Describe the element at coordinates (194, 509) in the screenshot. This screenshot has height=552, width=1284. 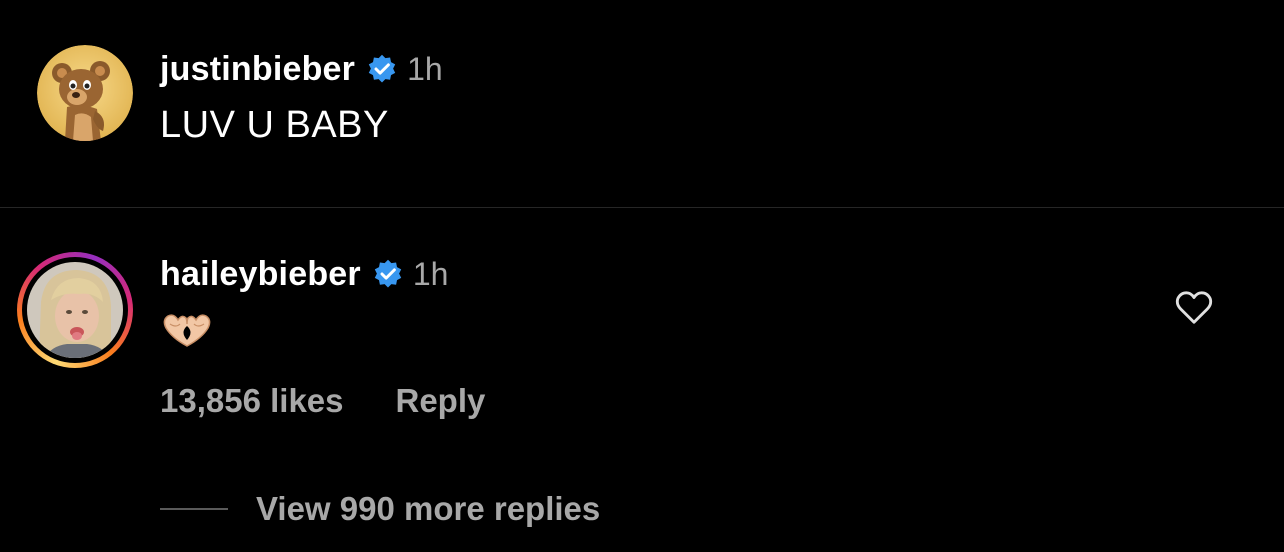
I see `view-replies-line` at that location.